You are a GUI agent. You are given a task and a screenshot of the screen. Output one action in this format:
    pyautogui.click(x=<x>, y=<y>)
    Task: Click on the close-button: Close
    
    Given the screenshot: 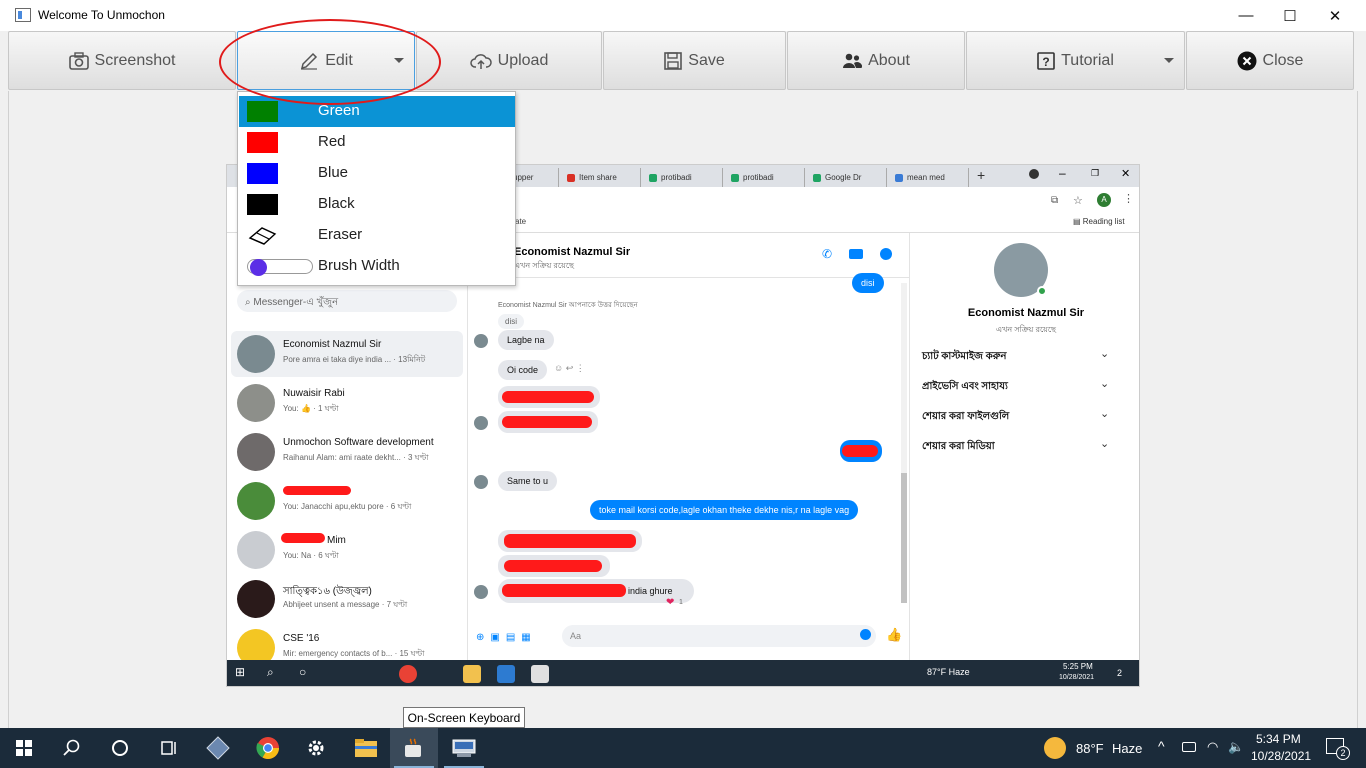 What is the action you would take?
    pyautogui.click(x=1270, y=60)
    